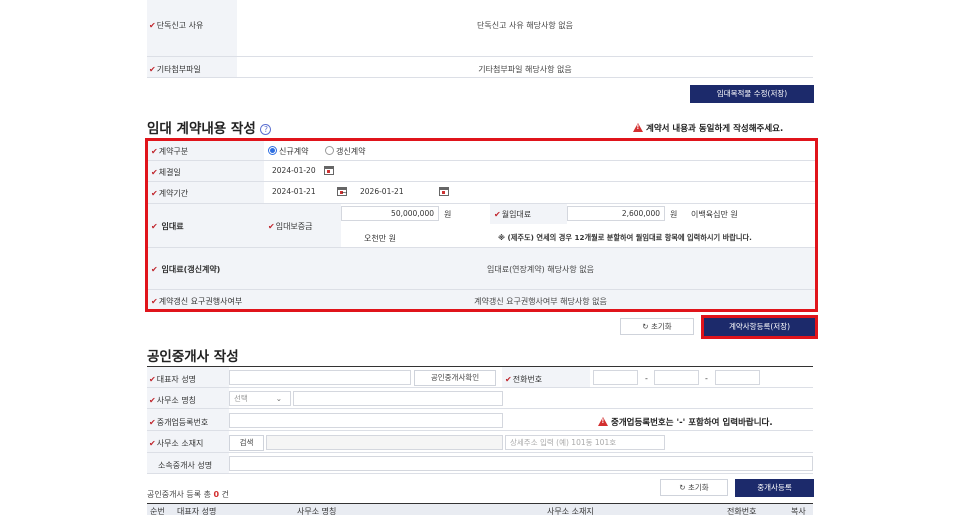  Describe the element at coordinates (188, 494) in the screenshot. I see `agent-count: 공인중개사 등록 총 0 건` at that location.